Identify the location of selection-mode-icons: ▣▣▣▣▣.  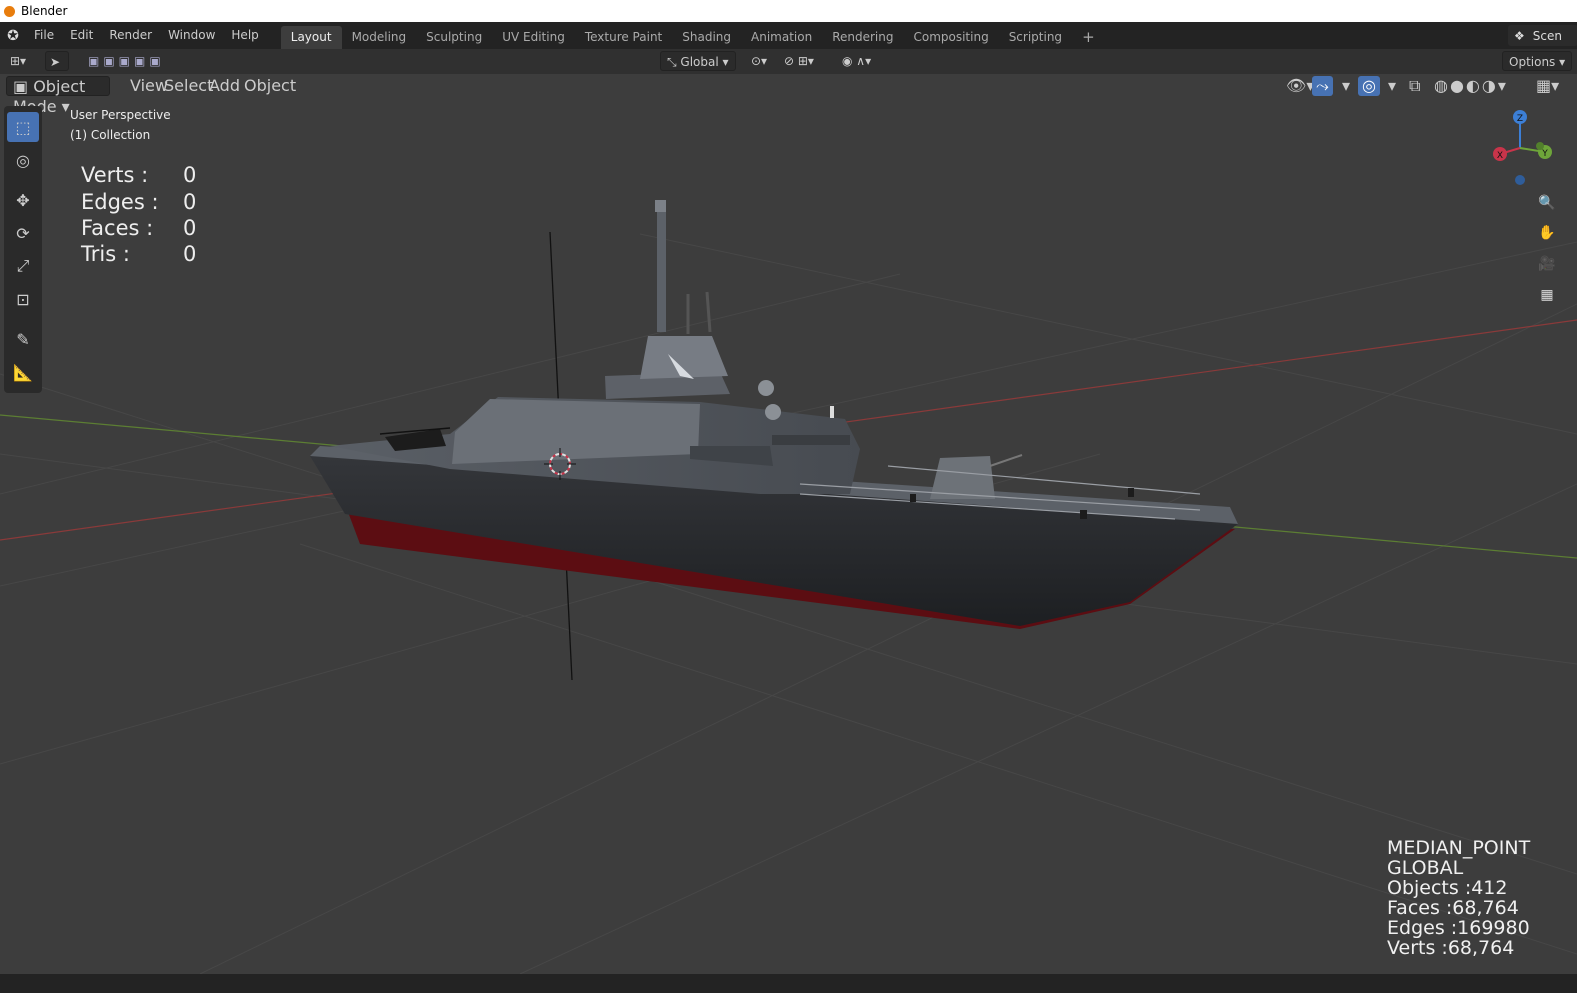
(126, 61).